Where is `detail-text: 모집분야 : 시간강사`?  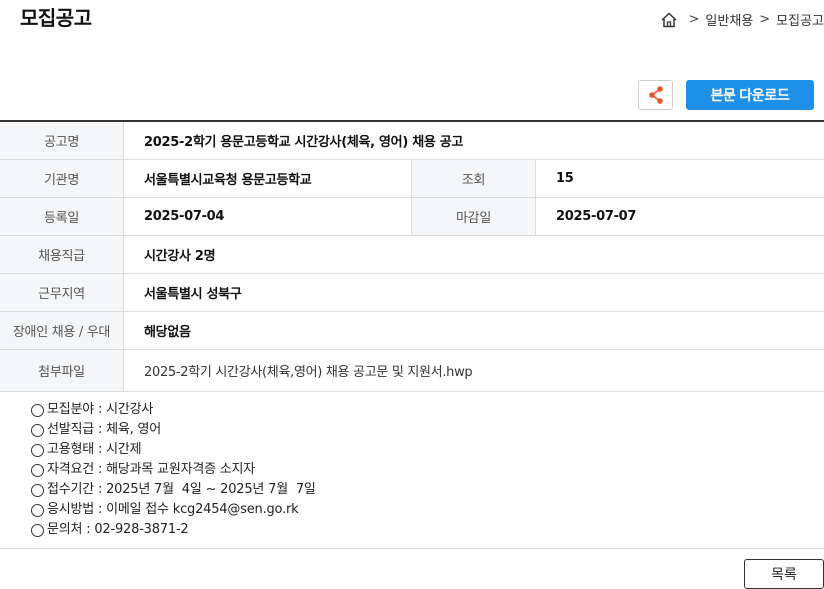 detail-text: 모집분야 : 시간강사 is located at coordinates (100, 409).